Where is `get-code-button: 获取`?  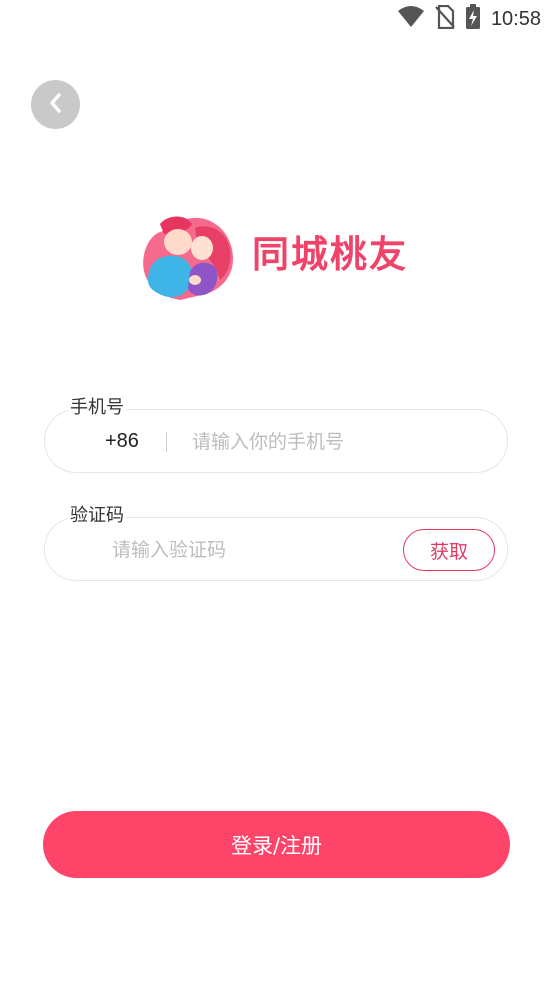
get-code-button: 获取 is located at coordinates (449, 550).